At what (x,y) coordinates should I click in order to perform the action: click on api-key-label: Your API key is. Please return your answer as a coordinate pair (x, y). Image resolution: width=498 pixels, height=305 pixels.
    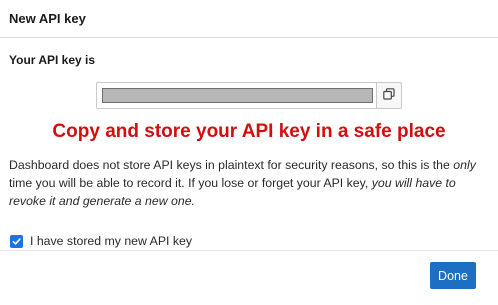
    Looking at the image, I should click on (52, 60).